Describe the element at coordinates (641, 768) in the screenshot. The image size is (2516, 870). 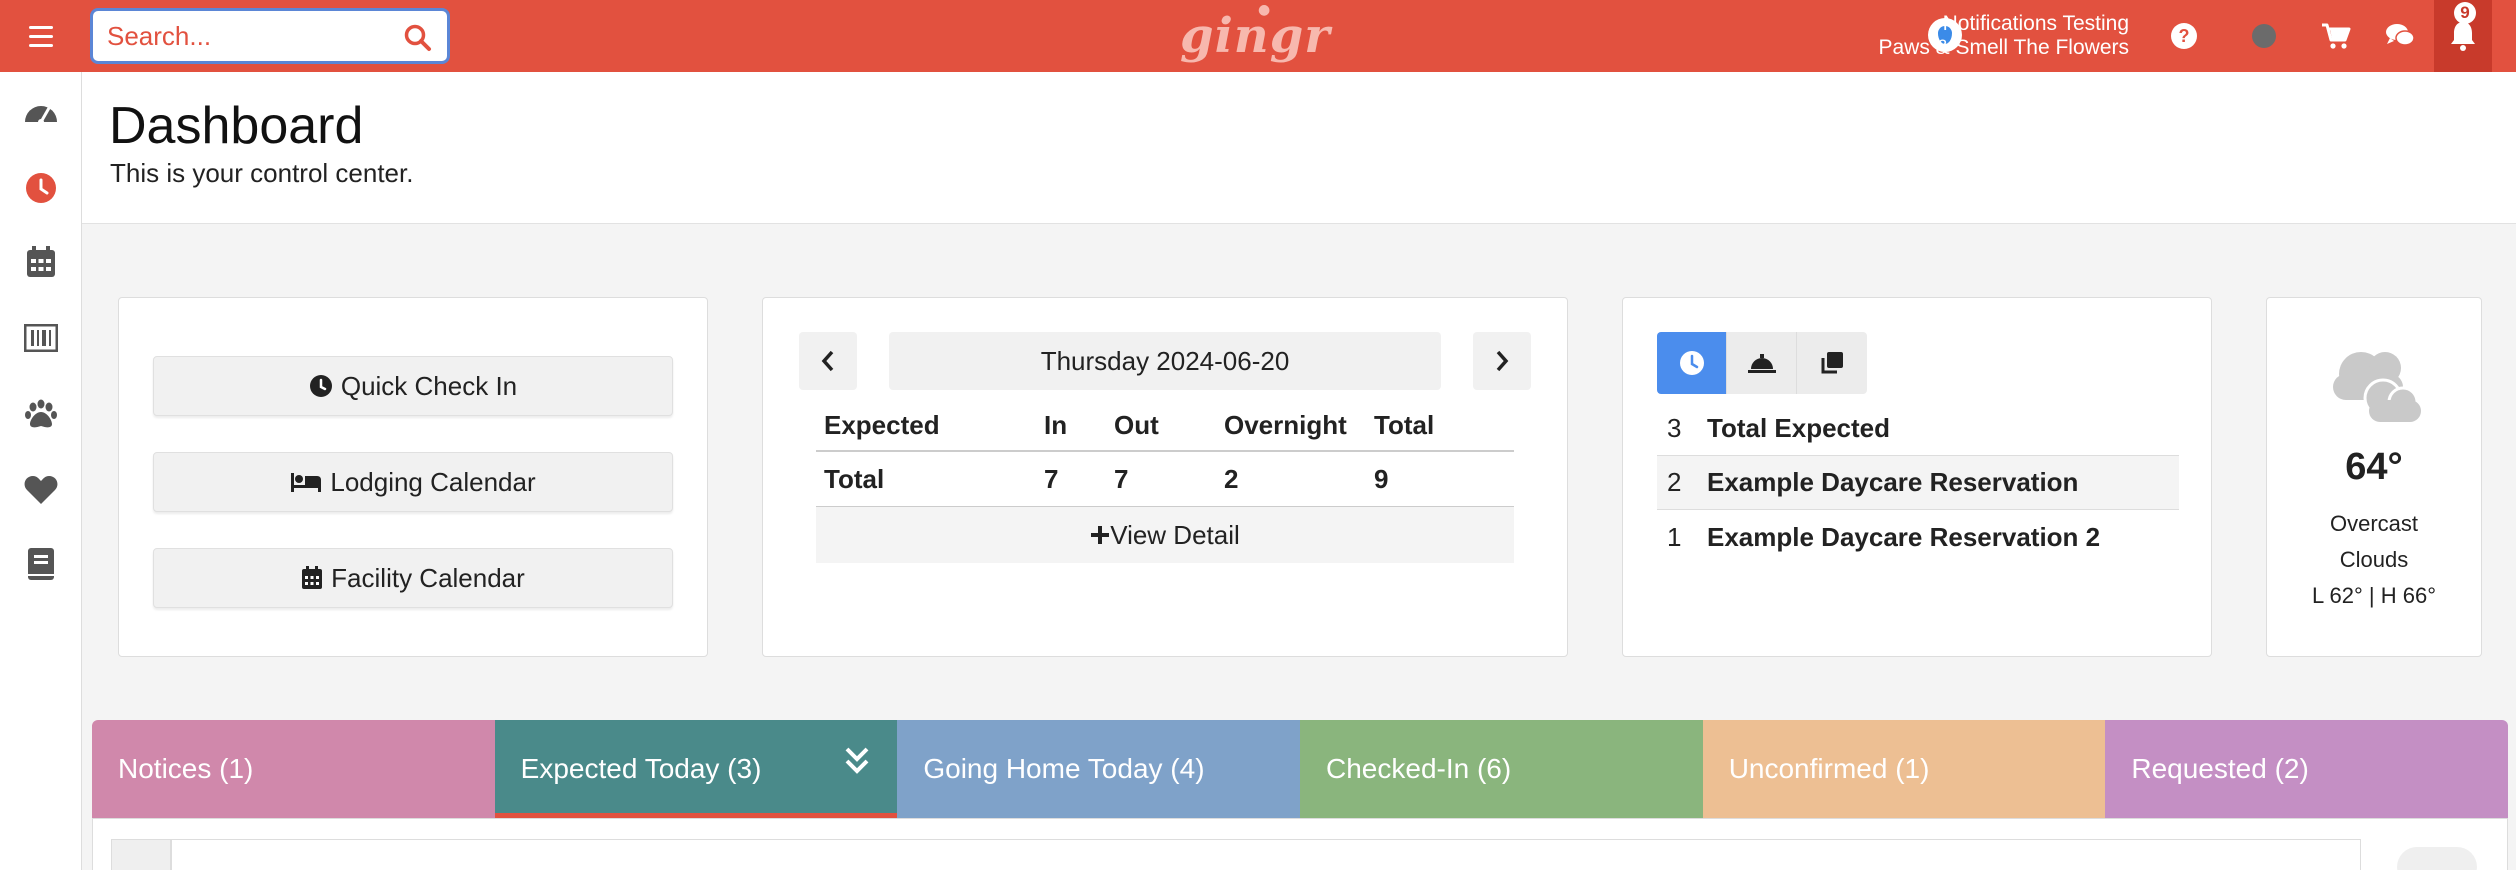
I see `tab-label: Expected Today (3)` at that location.